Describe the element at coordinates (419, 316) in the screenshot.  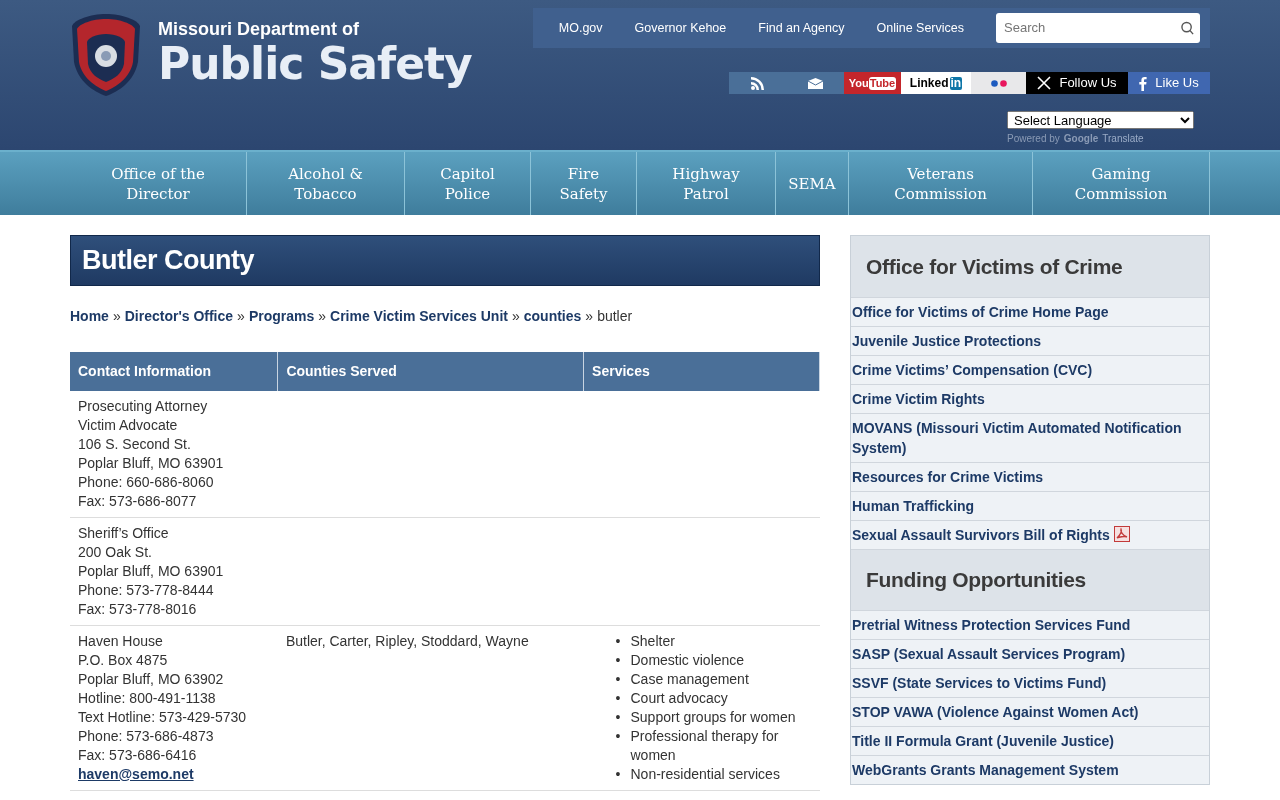
I see `breadcrumb-link: Crime Victim Services Unit` at that location.